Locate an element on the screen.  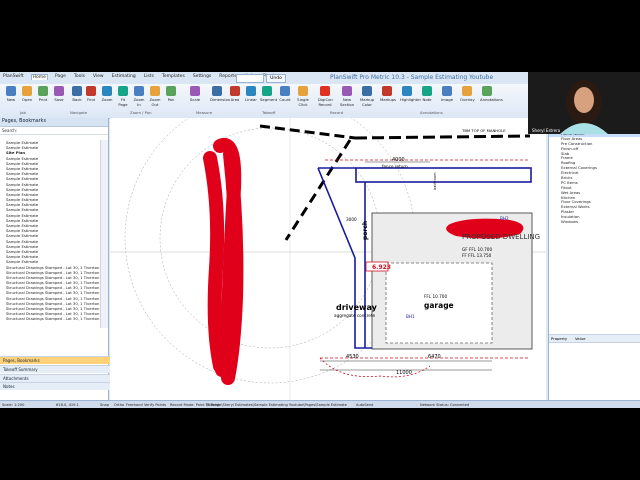
tool-single-click: Single Click is located at coordinates (303, 96).